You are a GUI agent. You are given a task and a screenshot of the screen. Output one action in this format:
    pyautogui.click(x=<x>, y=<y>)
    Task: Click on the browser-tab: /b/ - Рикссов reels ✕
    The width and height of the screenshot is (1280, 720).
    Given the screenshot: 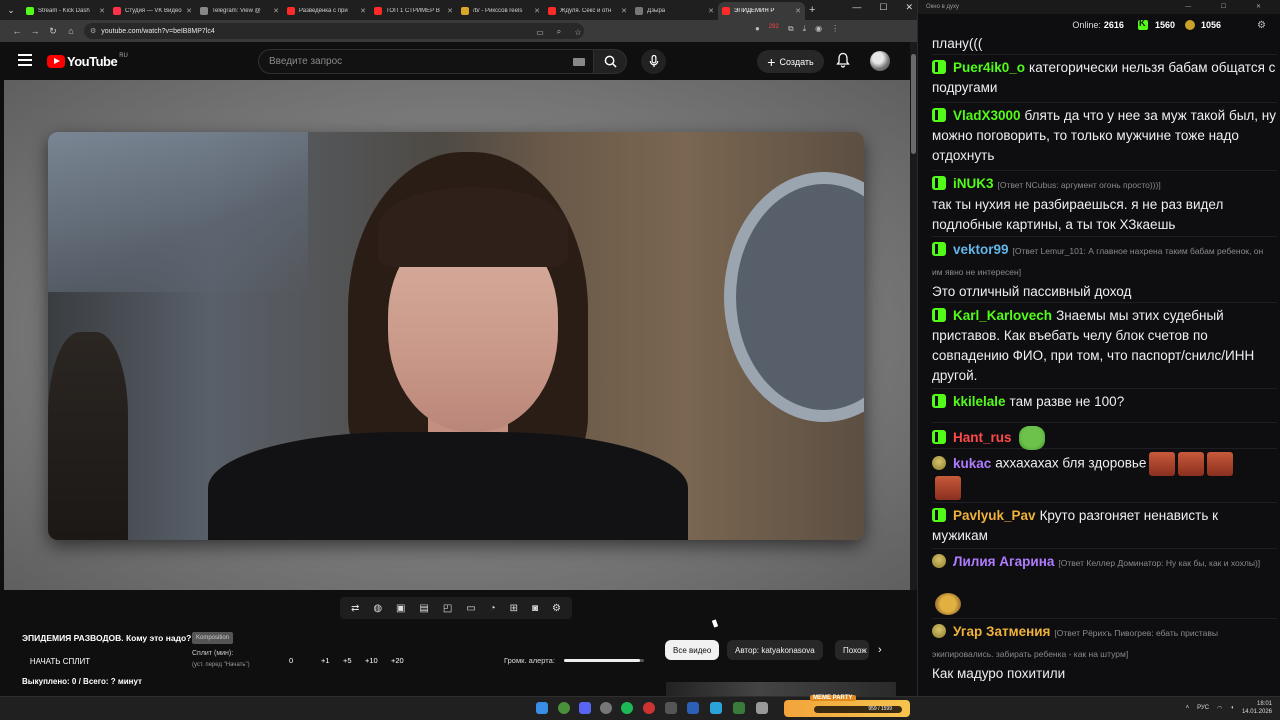 What is the action you would take?
    pyautogui.click(x=500, y=11)
    